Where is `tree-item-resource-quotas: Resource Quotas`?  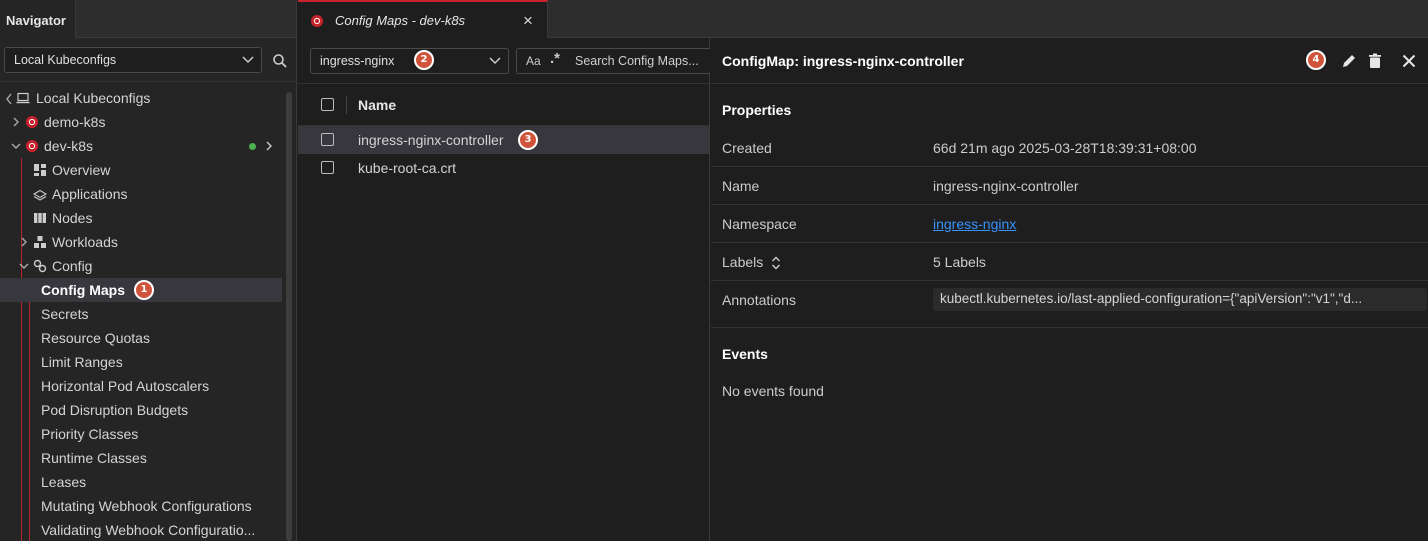
tree-item-resource-quotas: Resource Quotas is located at coordinates (141, 338).